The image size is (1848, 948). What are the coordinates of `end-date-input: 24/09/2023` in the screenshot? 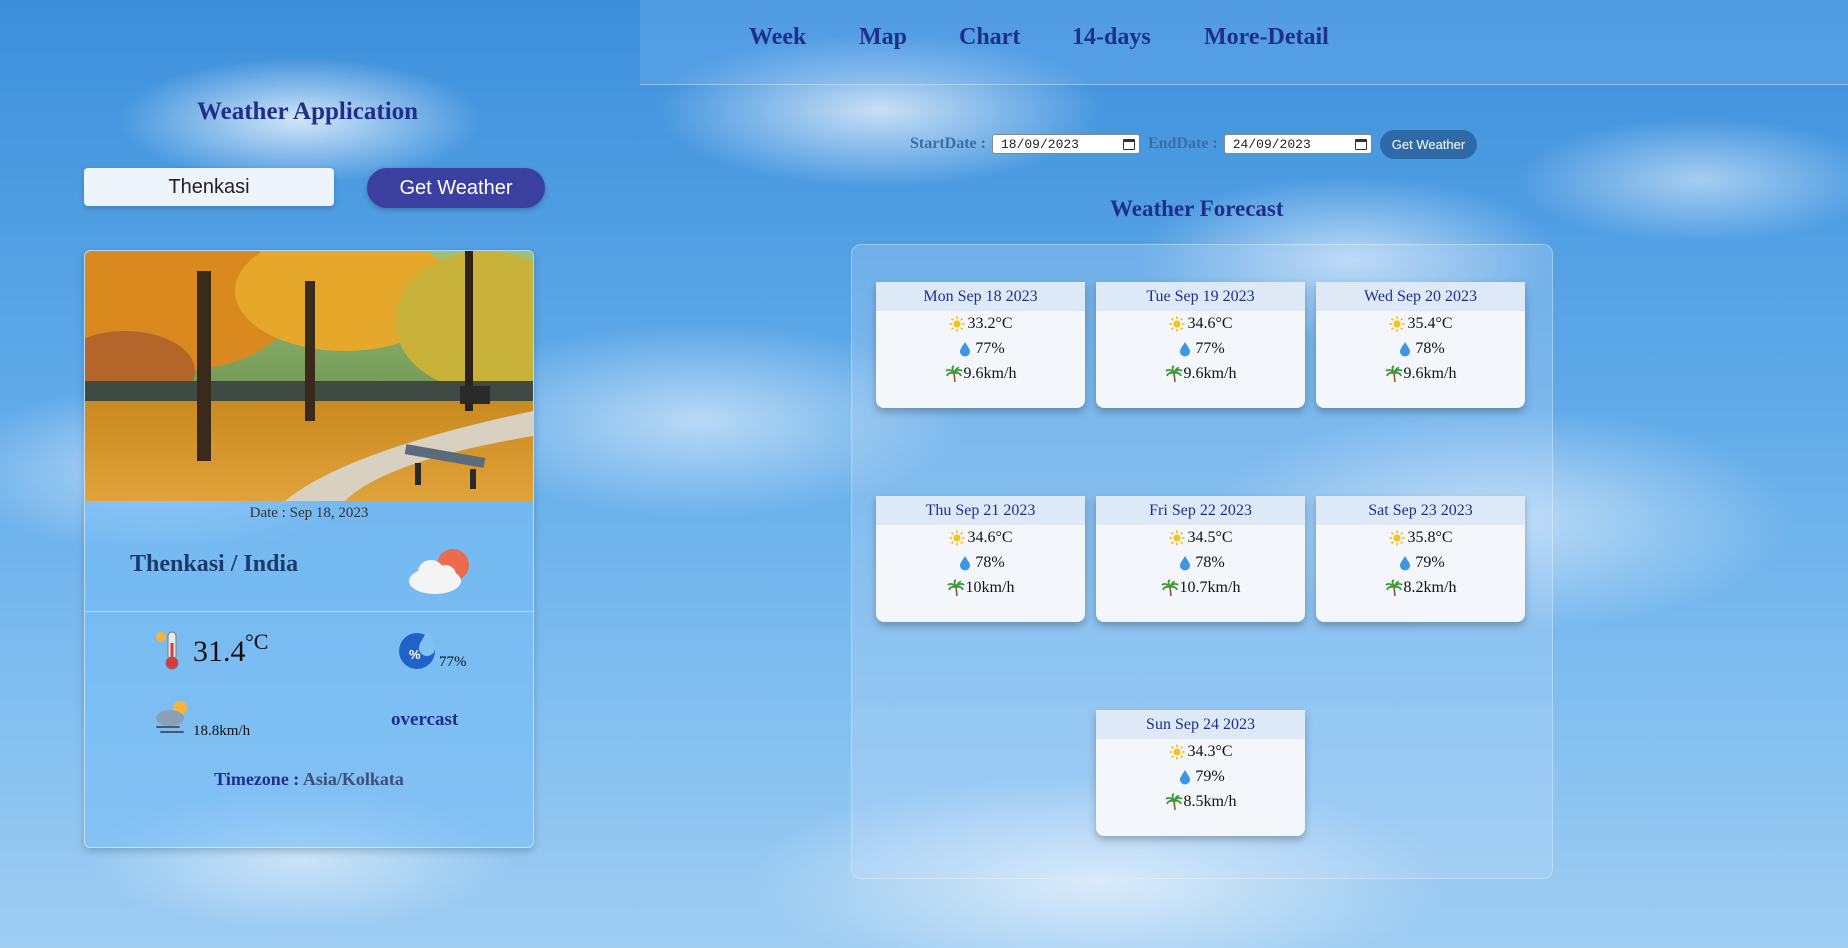 It's located at (1297, 144).